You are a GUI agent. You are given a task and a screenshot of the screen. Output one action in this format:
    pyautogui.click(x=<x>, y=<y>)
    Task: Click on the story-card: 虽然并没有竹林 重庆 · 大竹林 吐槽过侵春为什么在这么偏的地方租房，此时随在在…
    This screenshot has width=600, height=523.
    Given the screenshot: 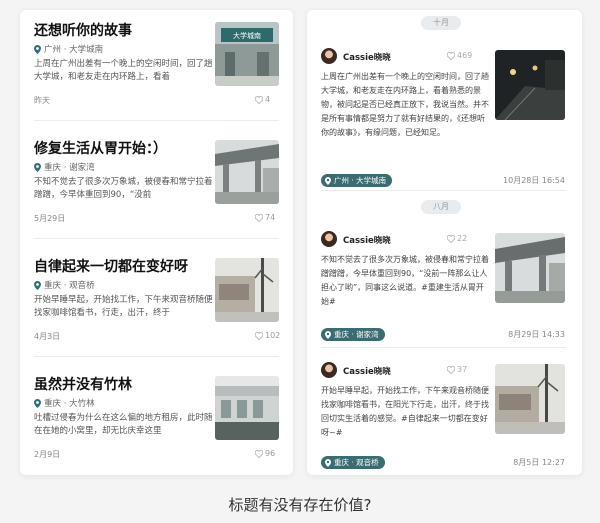 What is the action you would take?
    pyautogui.click(x=156, y=419)
    